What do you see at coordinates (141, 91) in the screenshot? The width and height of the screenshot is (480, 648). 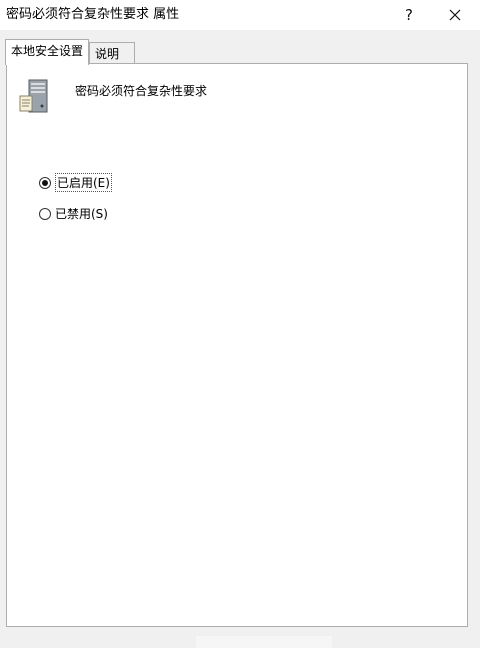 I see `policy-name: 密码必须符合复杂性要求` at bounding box center [141, 91].